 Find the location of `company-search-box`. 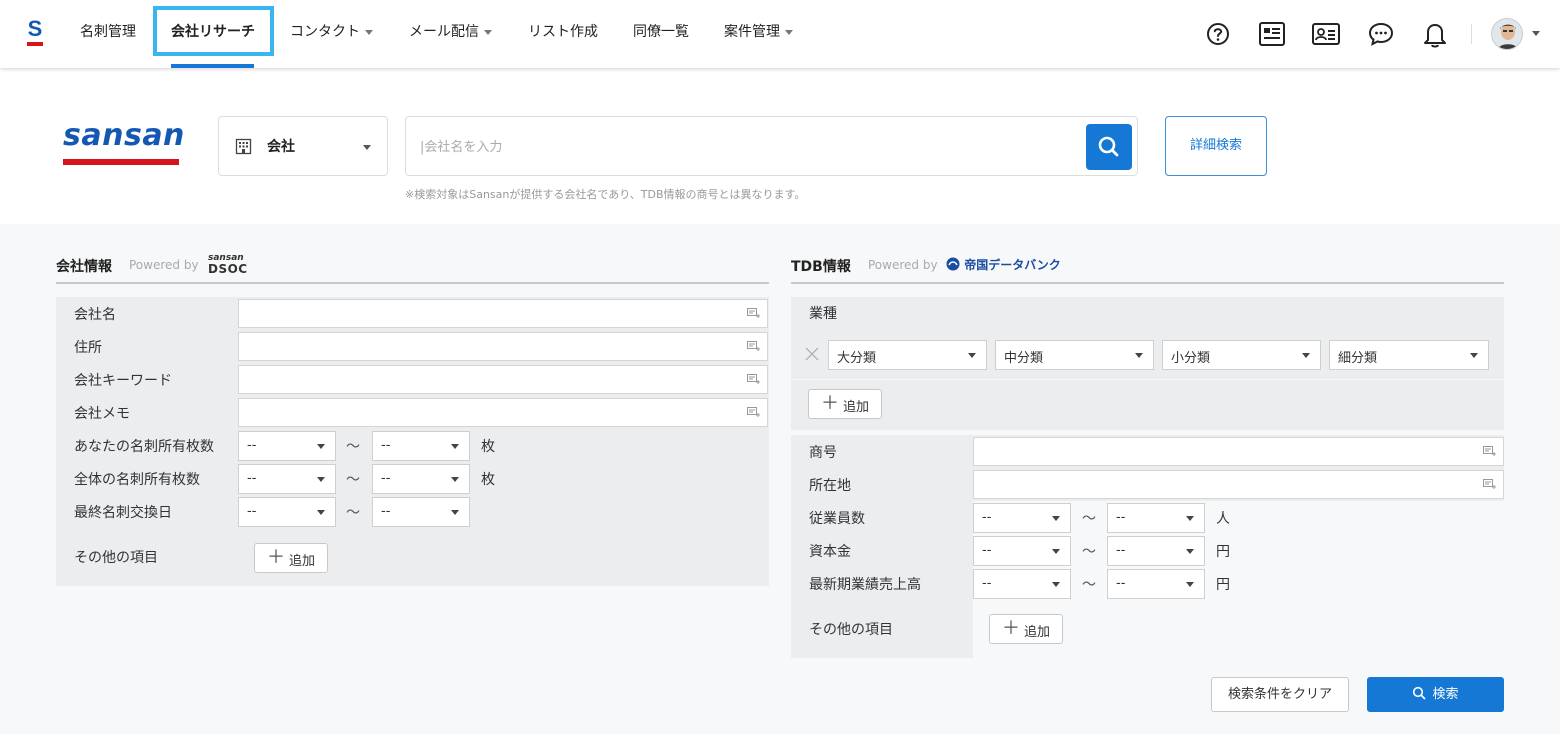

company-search-box is located at coordinates (771, 146).